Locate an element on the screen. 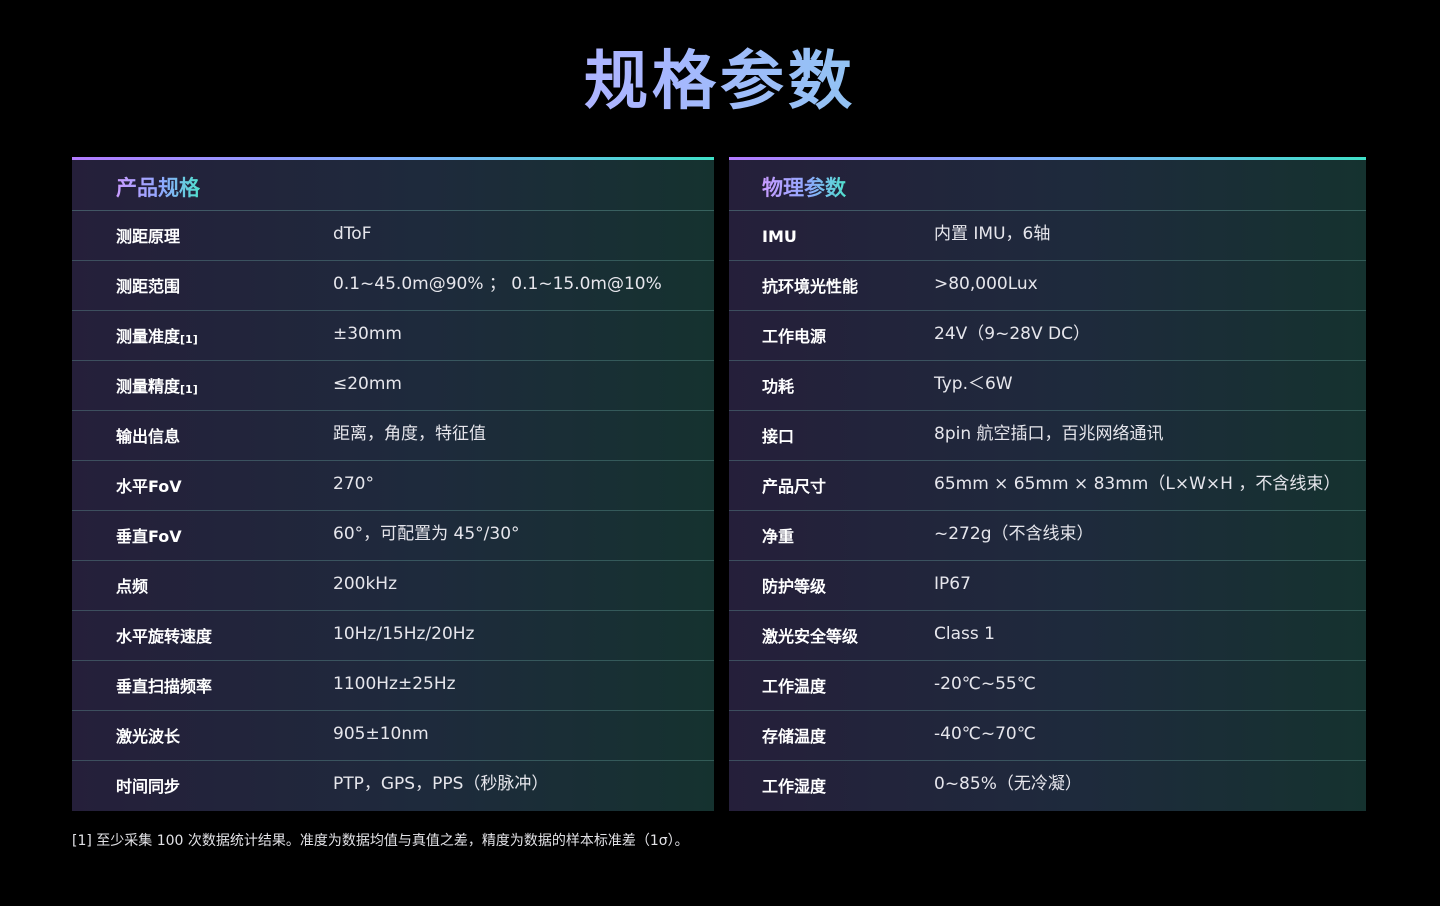 Image resolution: width=1440 pixels, height=906 pixels. spec-row: 垂直扫描频率 1100Hz±25Hz is located at coordinates (393, 686).